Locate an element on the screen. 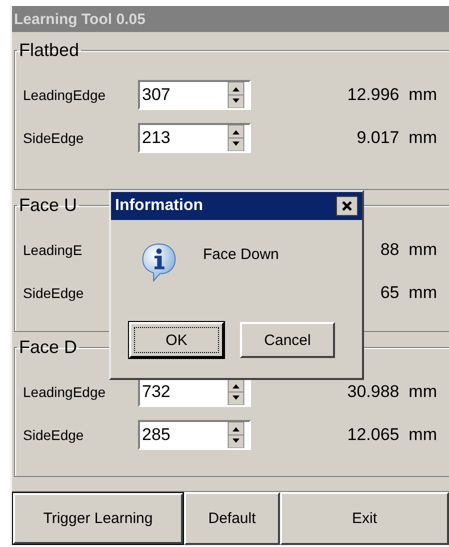  group-title: Face U is located at coordinates (48, 205).